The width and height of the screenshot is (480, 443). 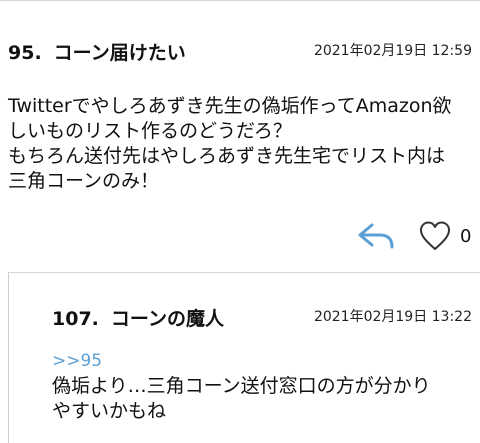 I want to click on reply-header: 107. コーンの魔人 2021年02月19日 13:22, so click(x=262, y=316).